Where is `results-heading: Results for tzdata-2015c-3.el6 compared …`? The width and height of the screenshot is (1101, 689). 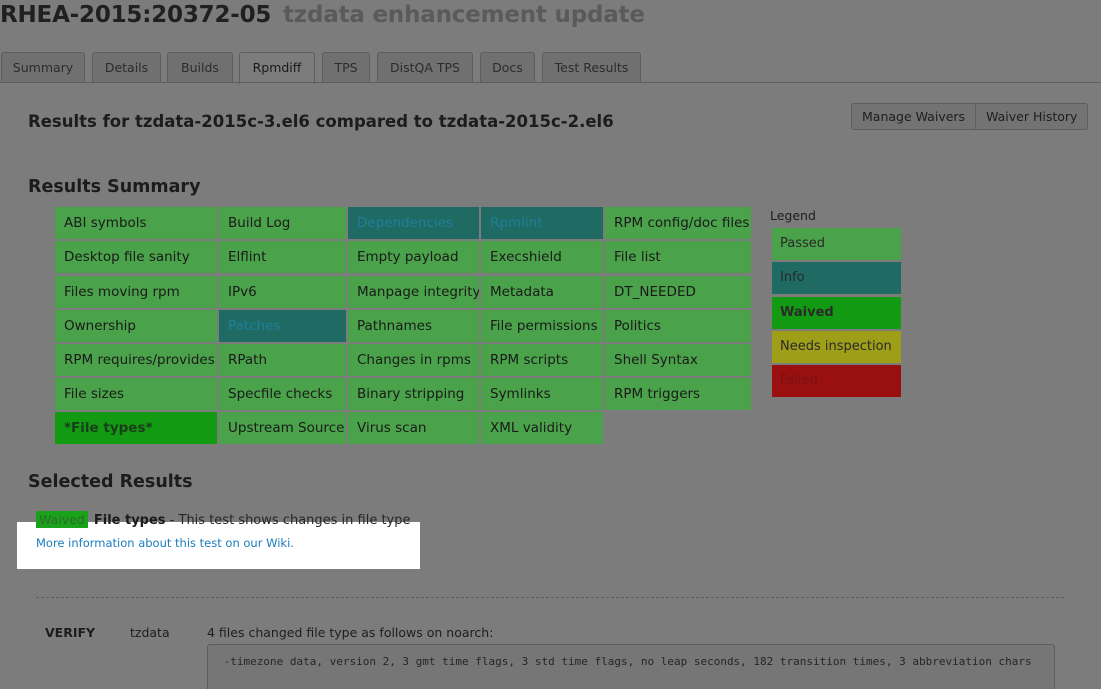
results-heading: Results for tzdata-2015c-3.el6 compared … is located at coordinates (321, 121).